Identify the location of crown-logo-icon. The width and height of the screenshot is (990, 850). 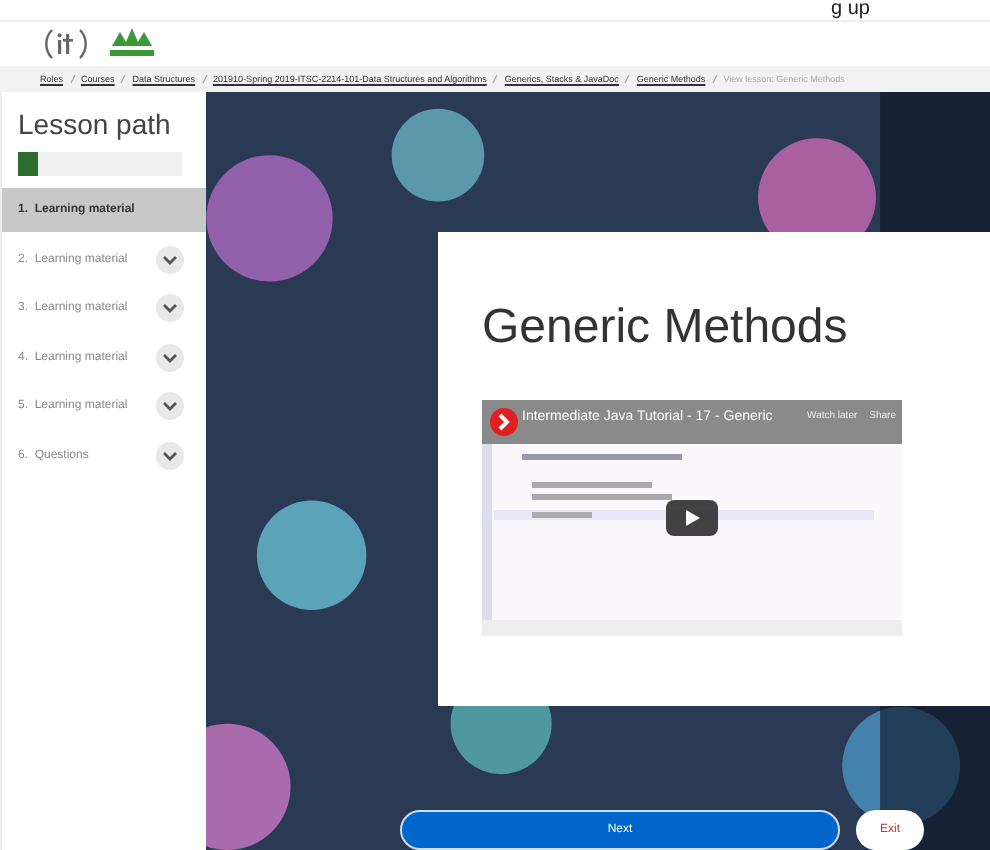
(132, 44).